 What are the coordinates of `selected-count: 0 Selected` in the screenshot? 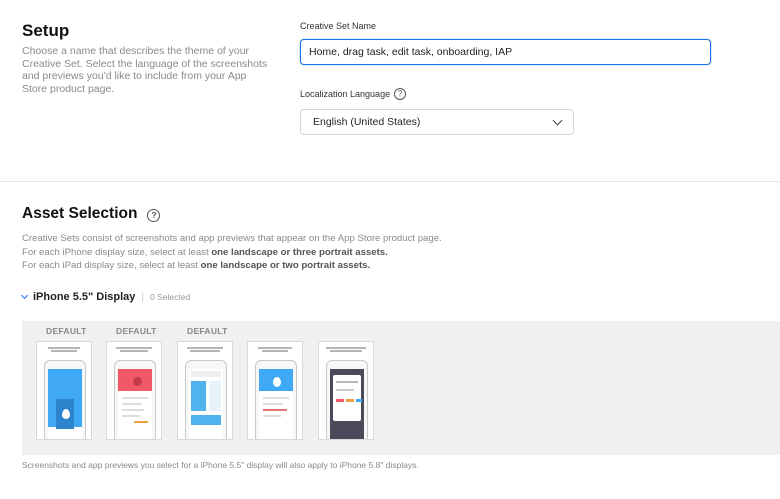 It's located at (170, 297).